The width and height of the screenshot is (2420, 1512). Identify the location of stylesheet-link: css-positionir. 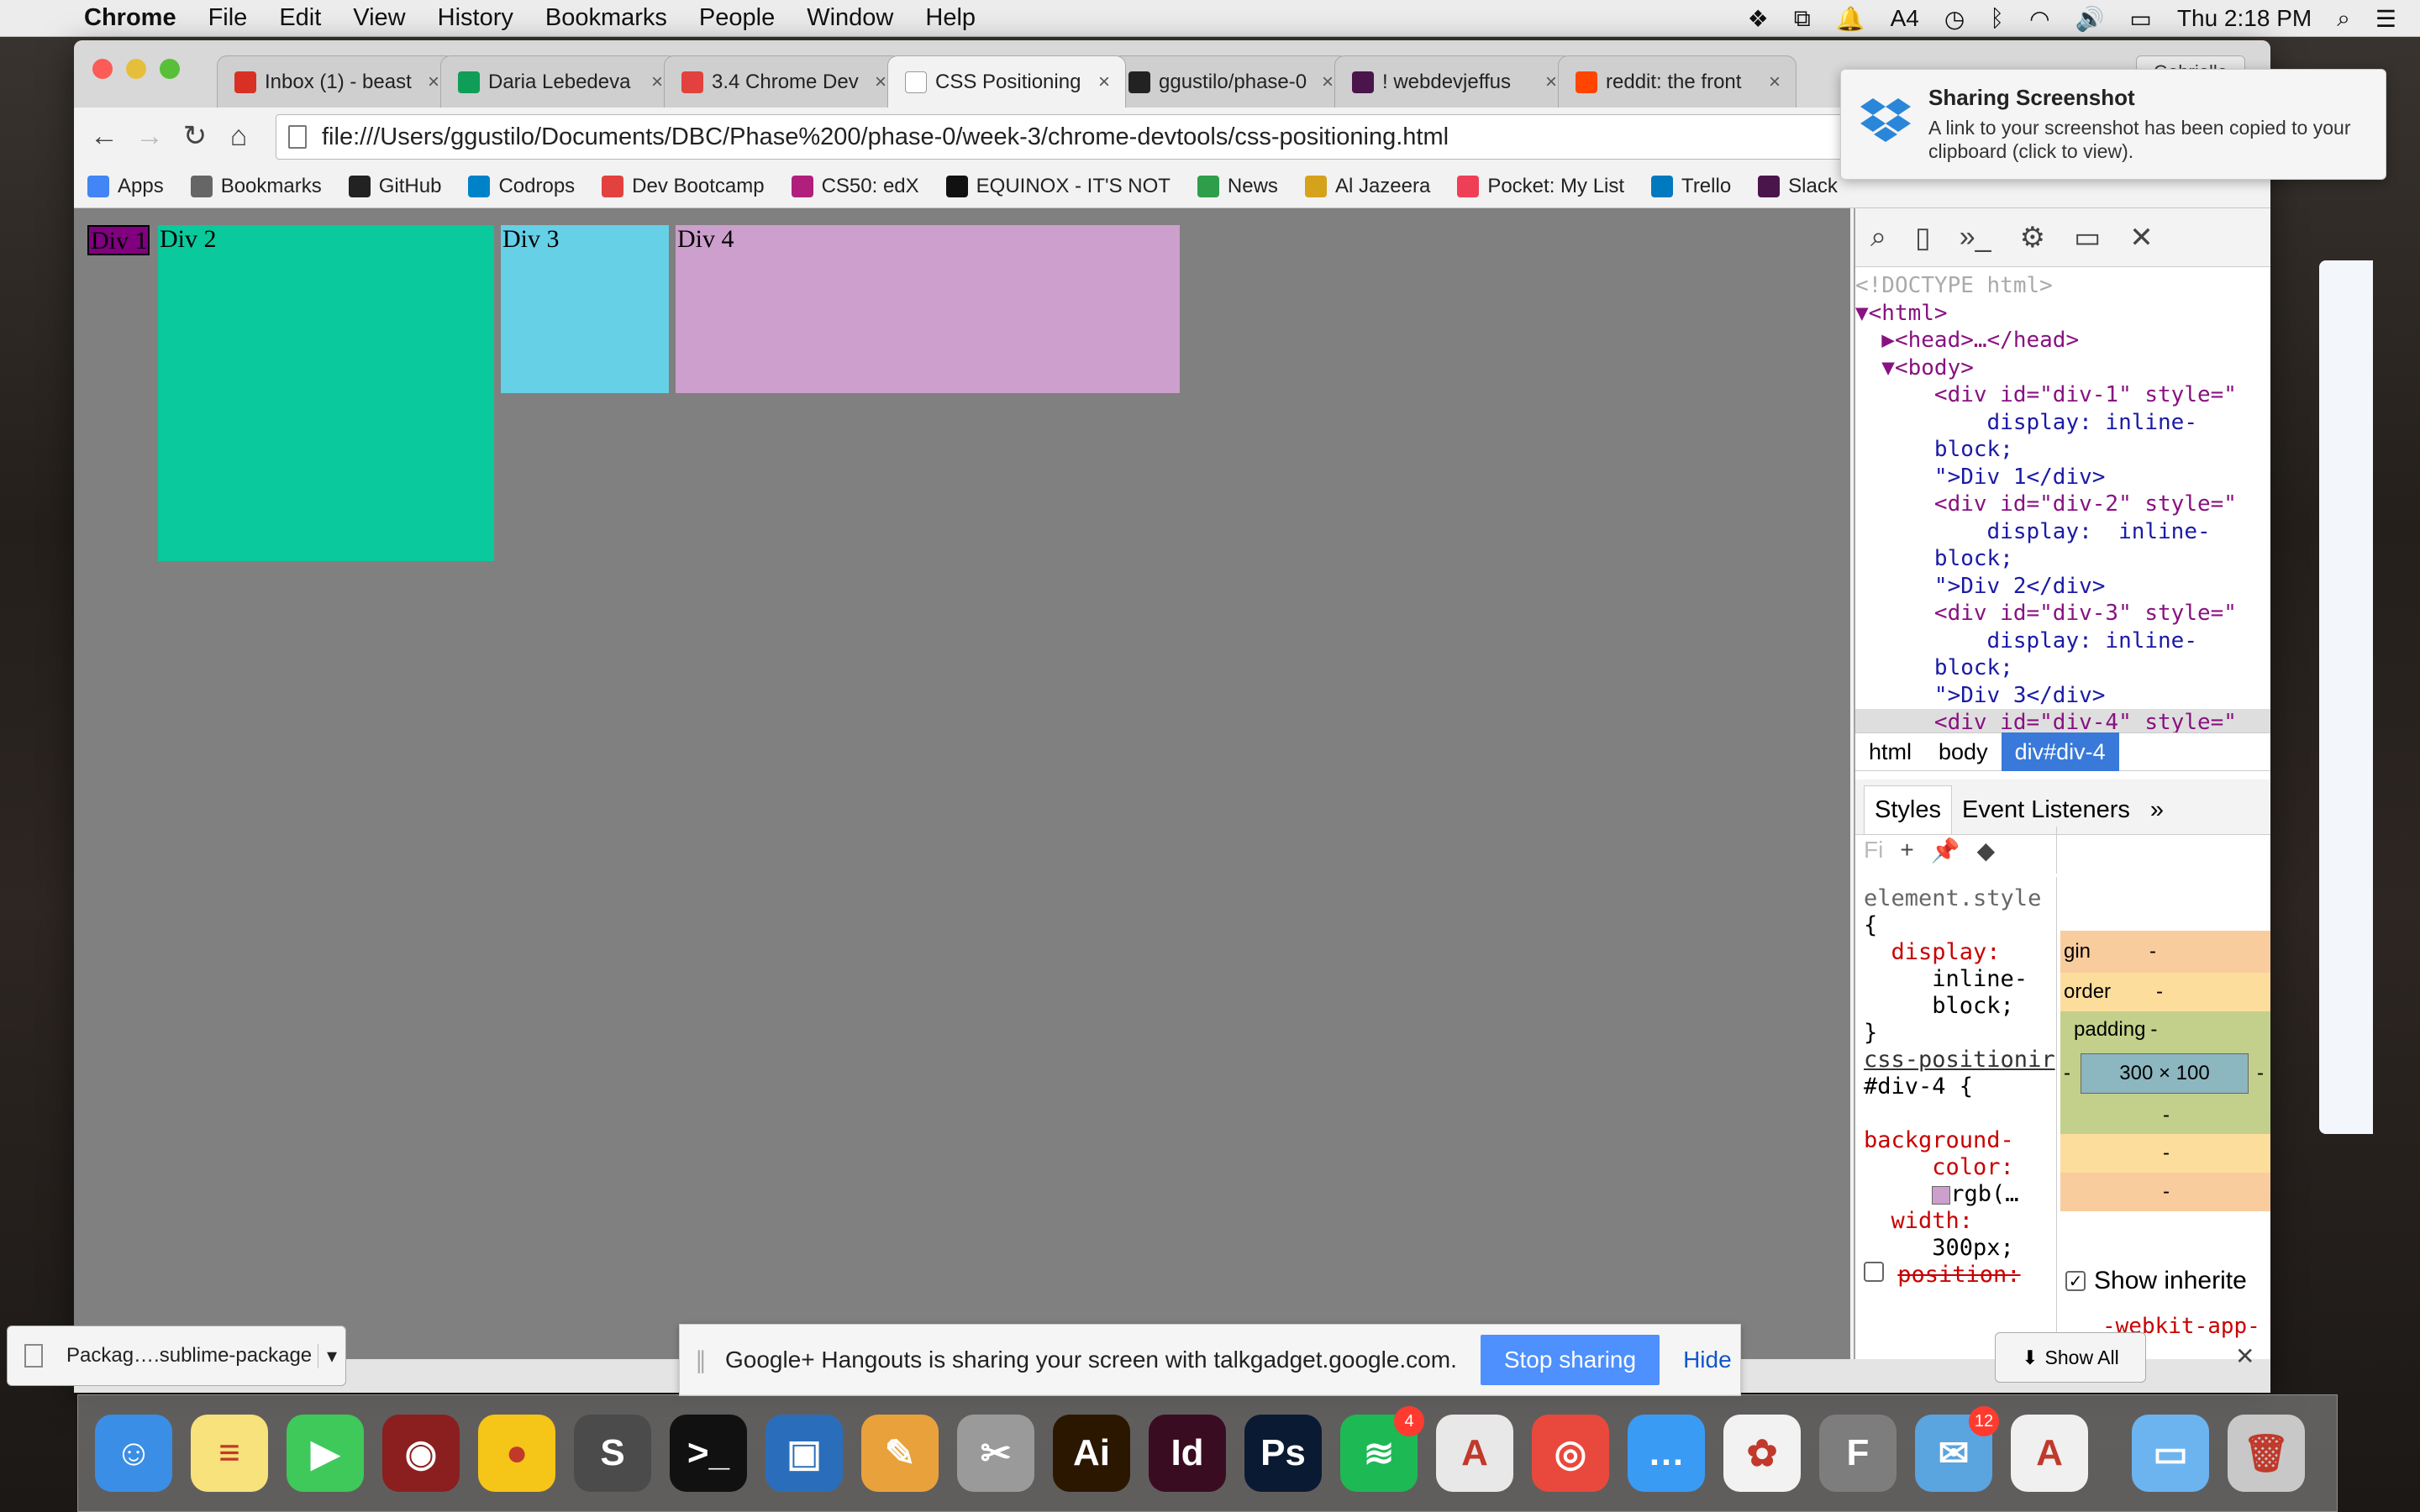
(1960, 1060).